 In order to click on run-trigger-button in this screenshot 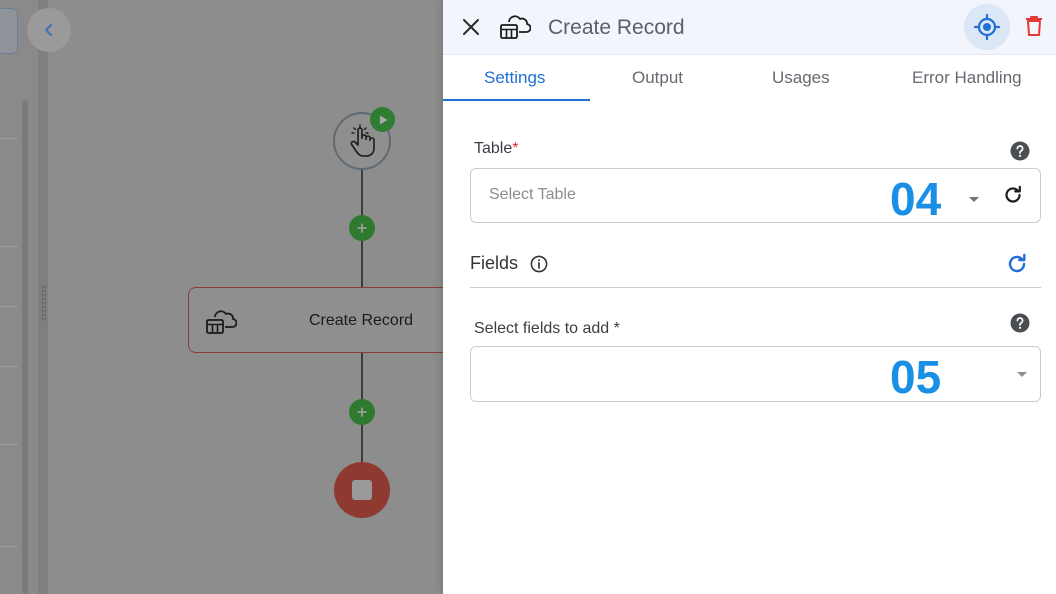, I will do `click(382, 119)`.